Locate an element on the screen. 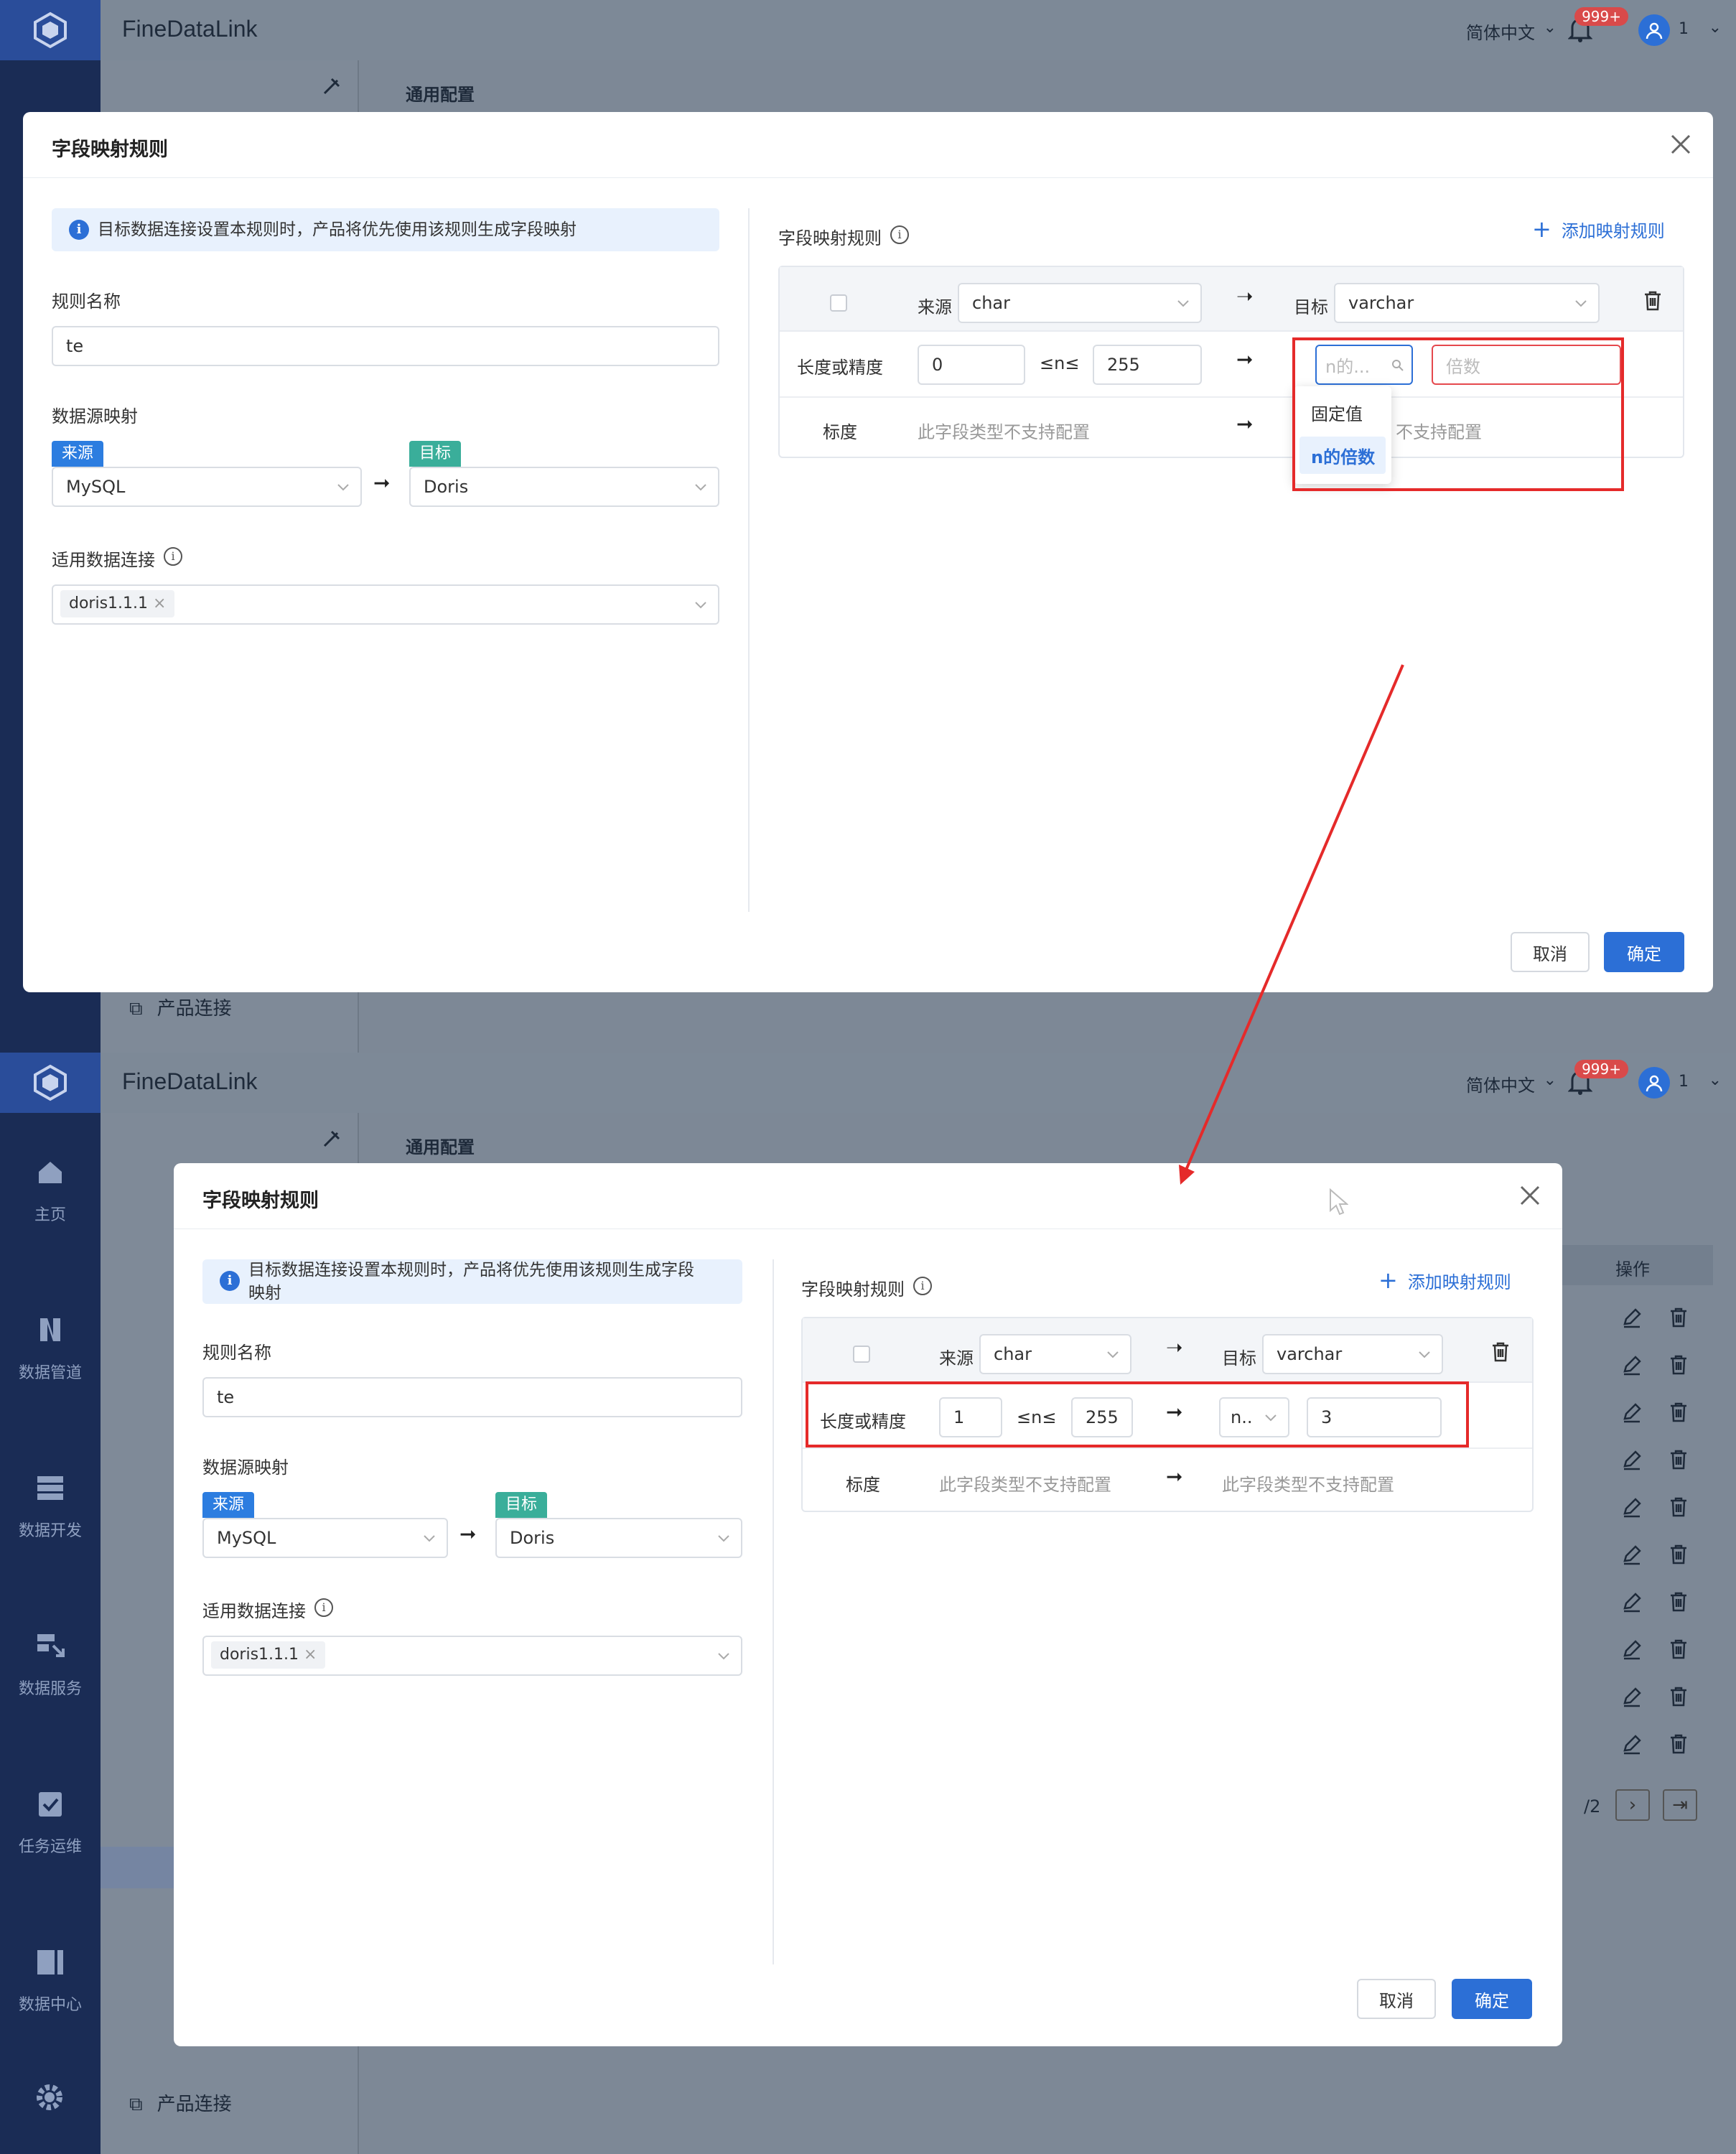  annotation-arrow is located at coordinates (1291, 925).